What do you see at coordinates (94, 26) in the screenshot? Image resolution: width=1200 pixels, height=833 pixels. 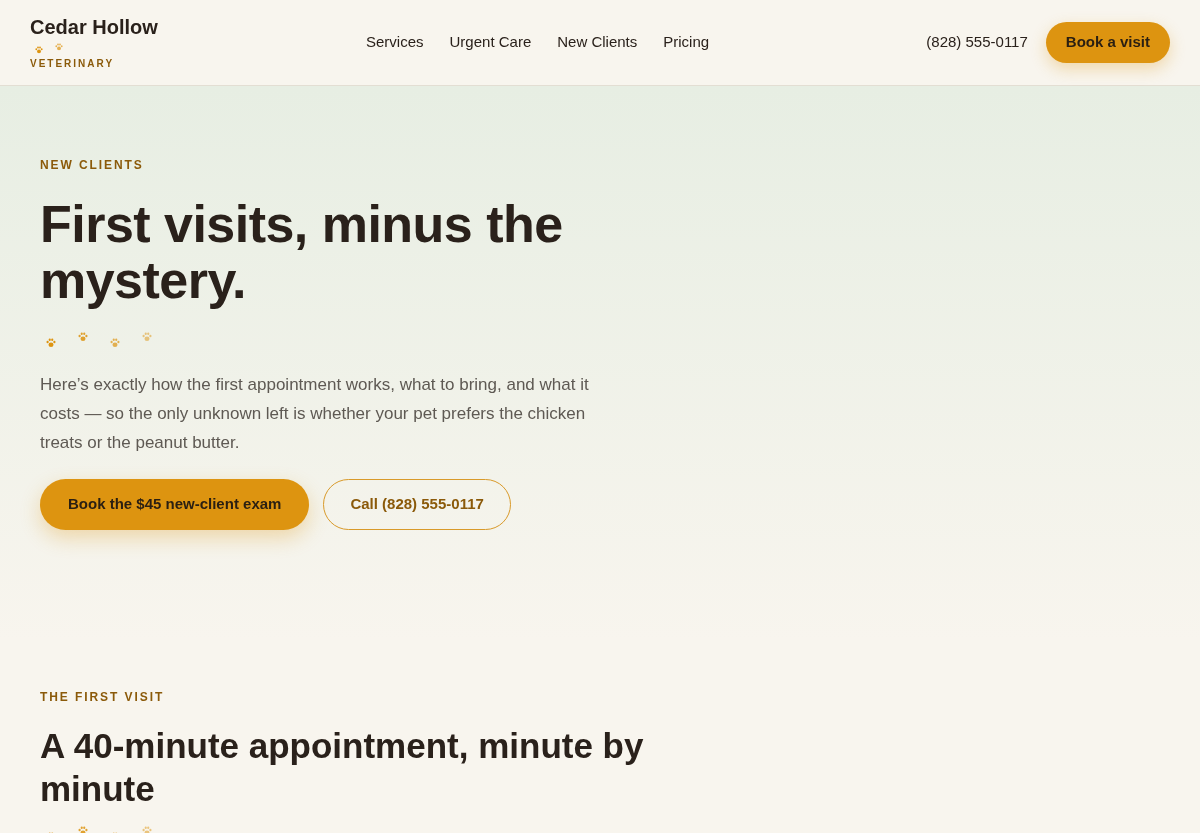 I see `logo-name: Cedar Hollow` at bounding box center [94, 26].